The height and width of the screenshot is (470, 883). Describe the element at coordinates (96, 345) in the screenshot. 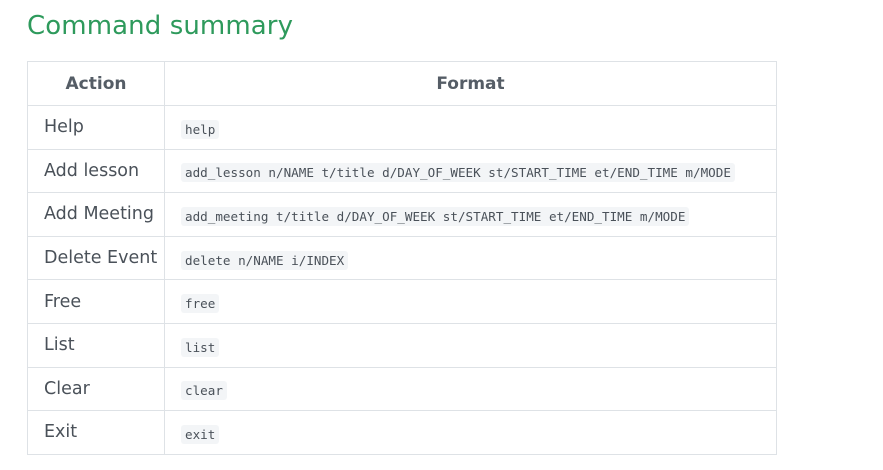

I see `action-cell: List` at that location.